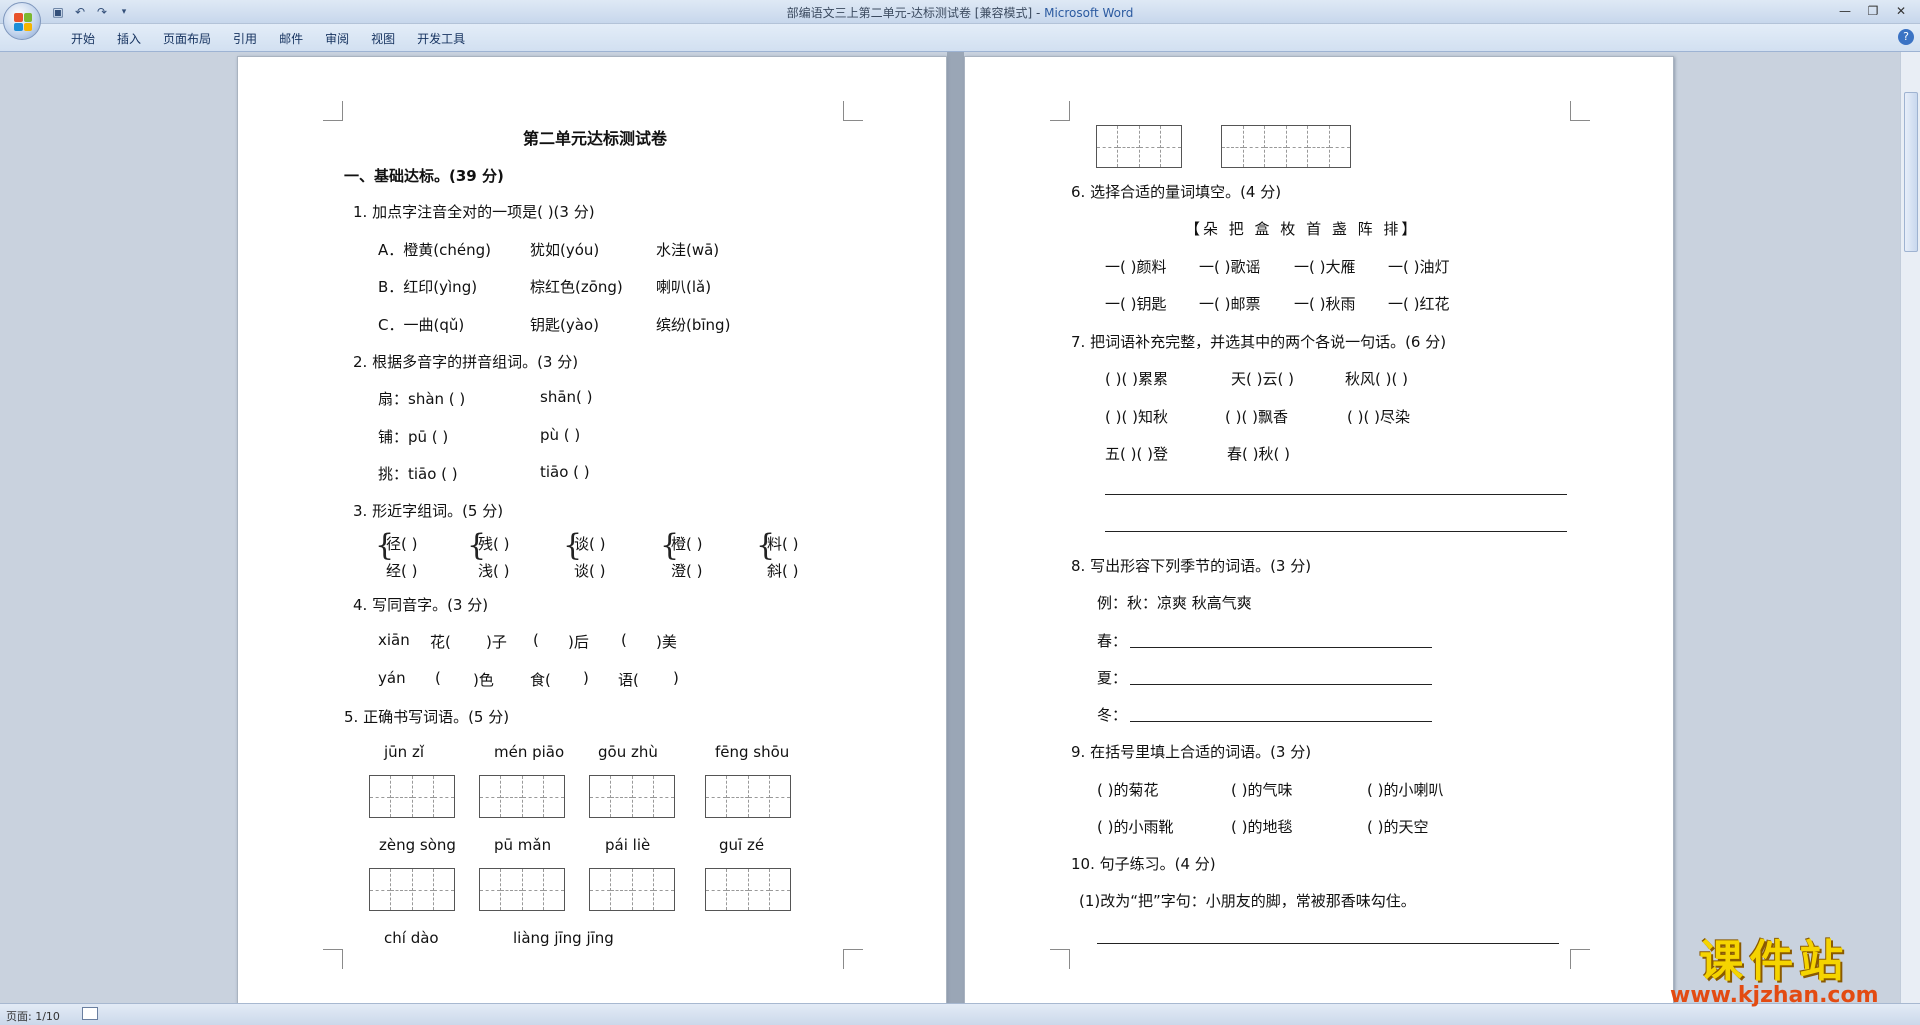 The width and height of the screenshot is (1920, 1025). I want to click on q5-pinyin-1: jūn zǐ, so click(404, 752).